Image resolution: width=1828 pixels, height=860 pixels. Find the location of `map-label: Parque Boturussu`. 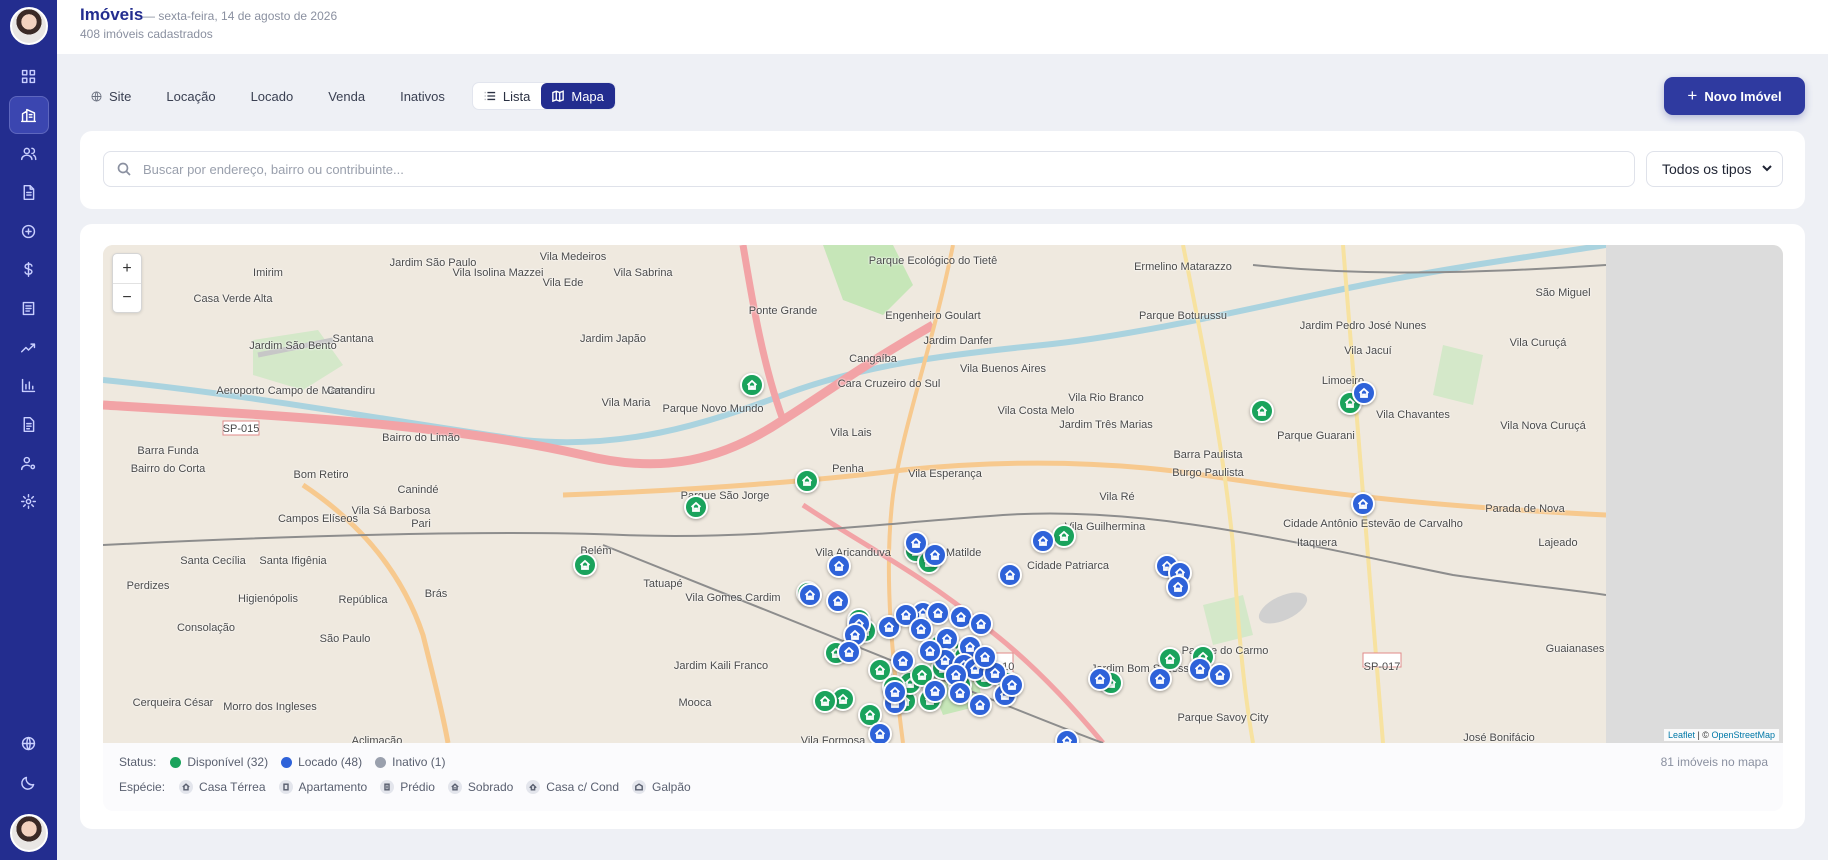

map-label: Parque Boturussu is located at coordinates (1183, 316).